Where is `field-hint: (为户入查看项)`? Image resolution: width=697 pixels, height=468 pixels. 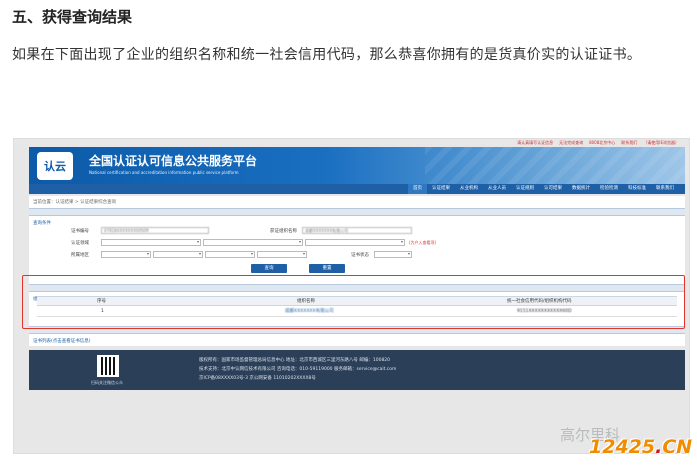
field-hint: (为户入查看项) is located at coordinates (423, 242).